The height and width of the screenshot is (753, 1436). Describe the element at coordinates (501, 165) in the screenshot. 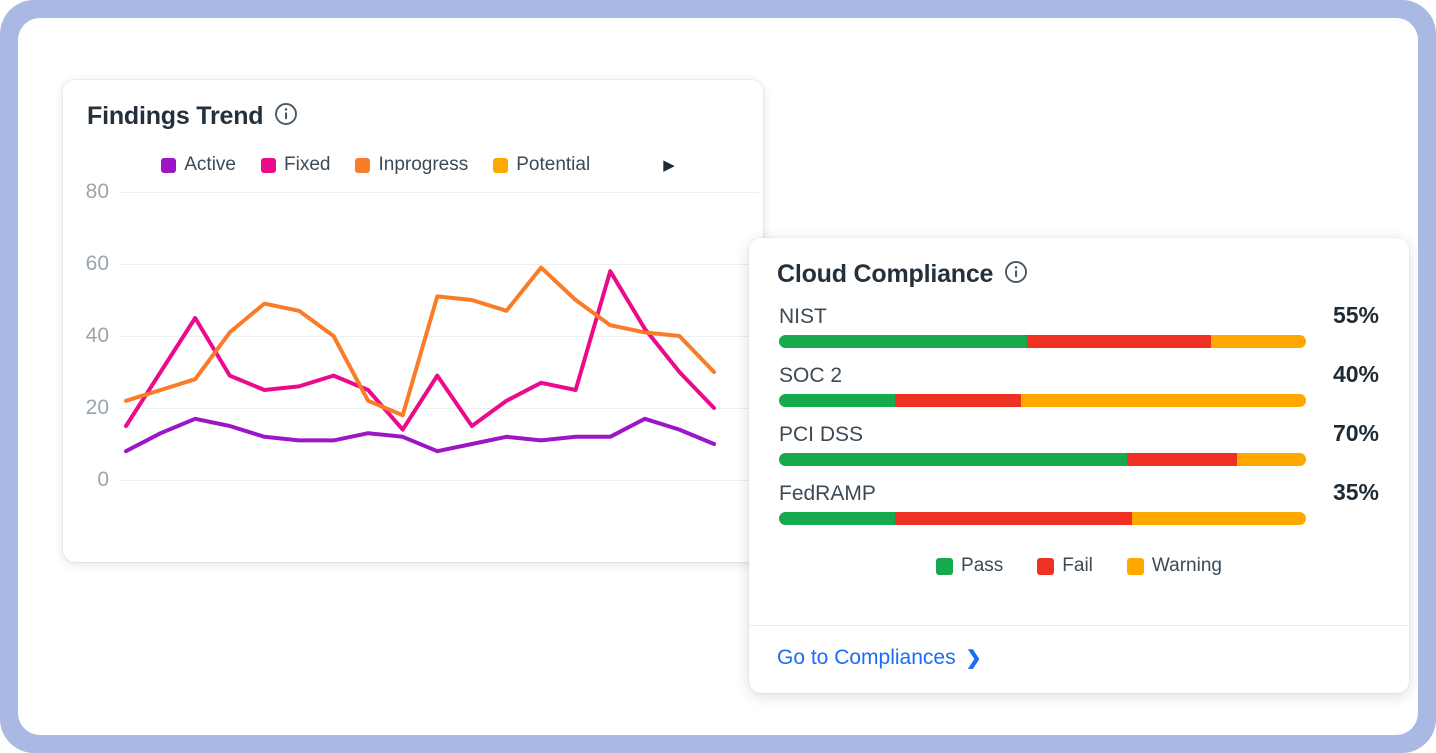

I see `legend-swatch-potential` at that location.